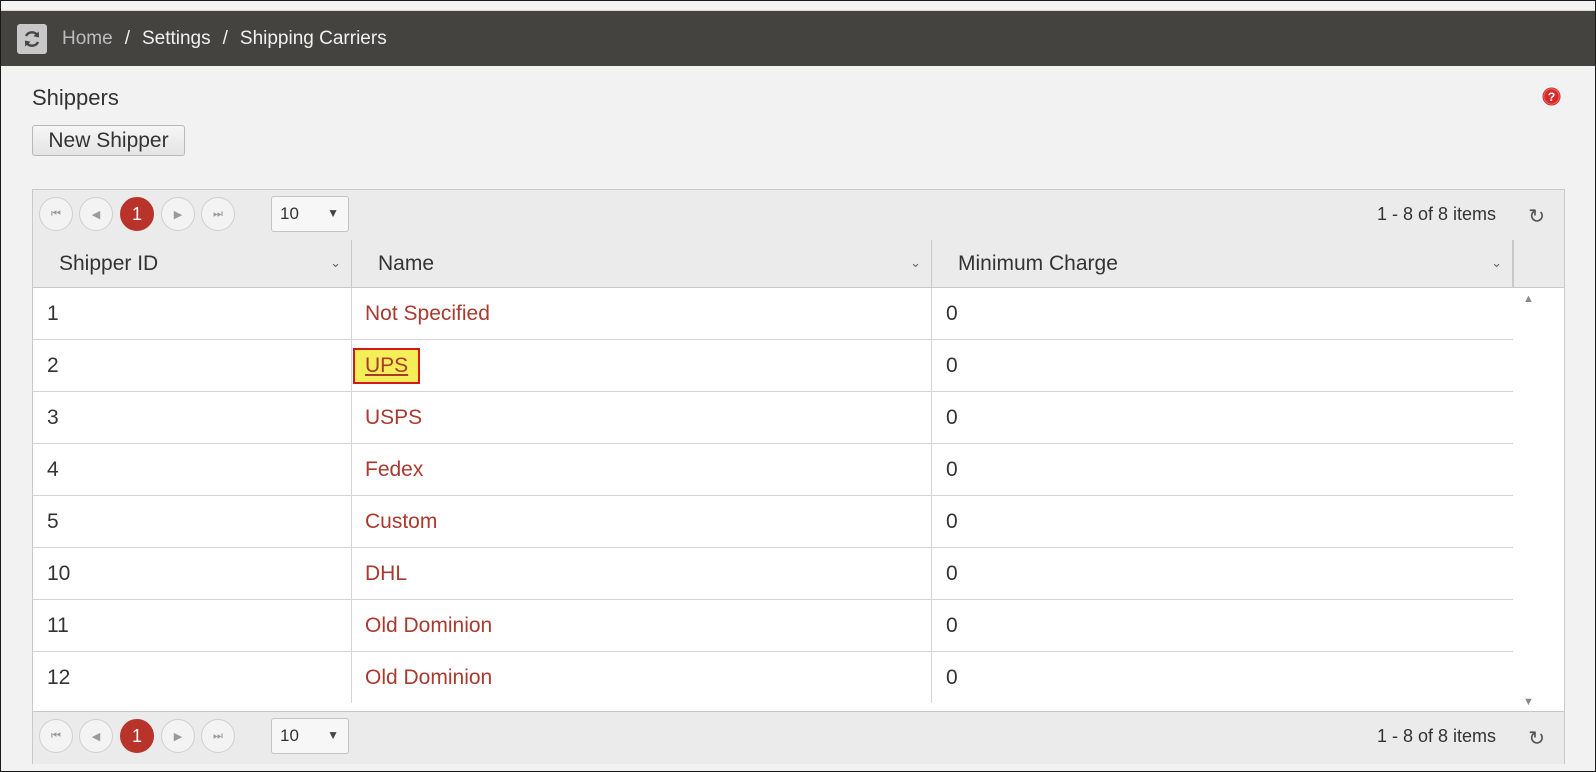 The image size is (1596, 772). What do you see at coordinates (798, 737) in the screenshot?
I see `pager-bottom: ⏮ ◀ 1 ▶ ⏭ 10 ▼ 1 - 8 of 8 items ↻` at bounding box center [798, 737].